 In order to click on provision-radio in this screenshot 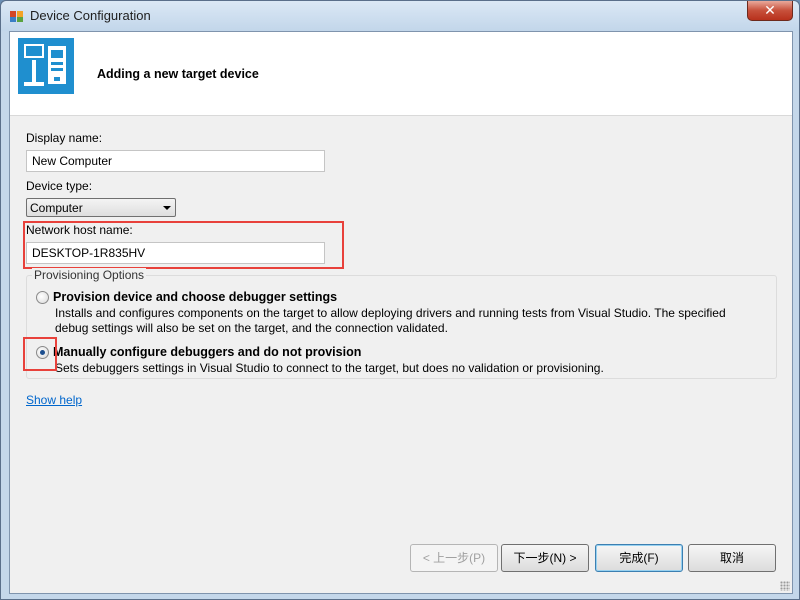, I will do `click(42, 297)`.